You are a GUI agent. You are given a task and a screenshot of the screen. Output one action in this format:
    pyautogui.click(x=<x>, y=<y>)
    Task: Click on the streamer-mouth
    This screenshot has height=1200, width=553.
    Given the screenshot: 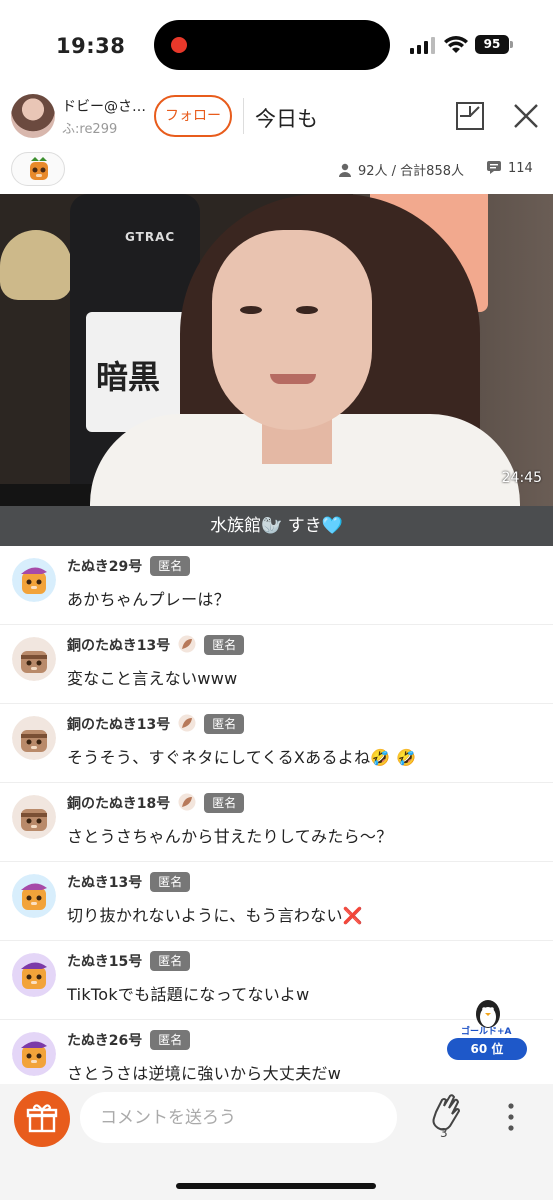 What is the action you would take?
    pyautogui.click(x=293, y=379)
    